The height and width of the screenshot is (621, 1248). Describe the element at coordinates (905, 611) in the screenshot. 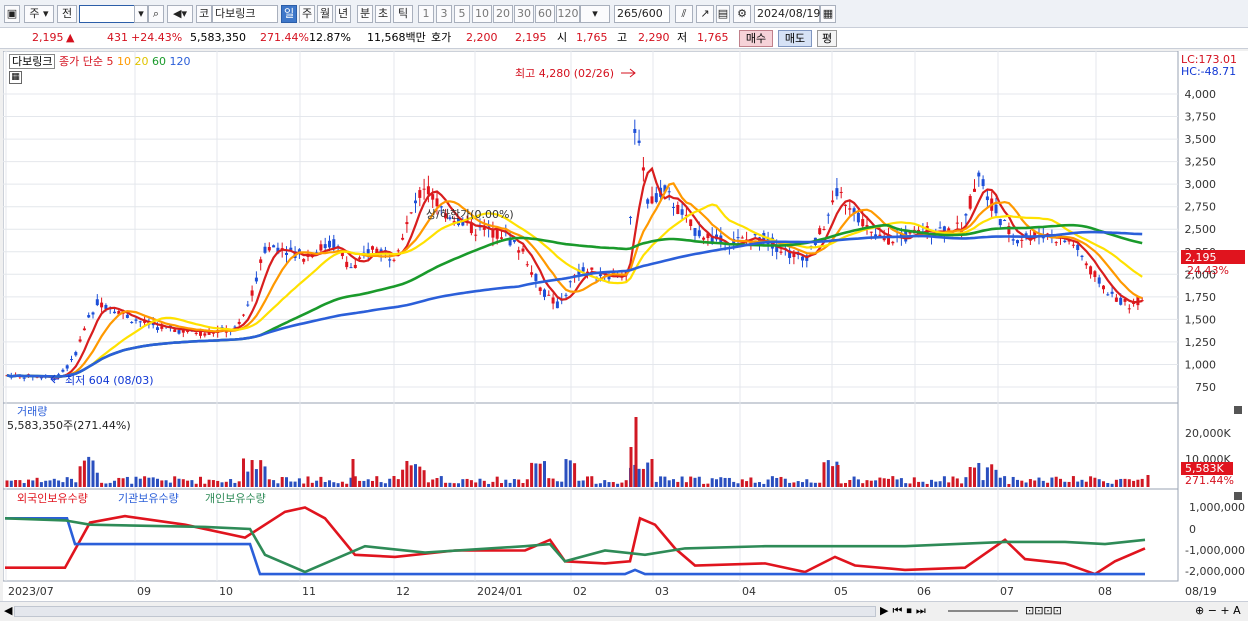

I see `playback-controls: ▶⏮⏹⏭` at that location.